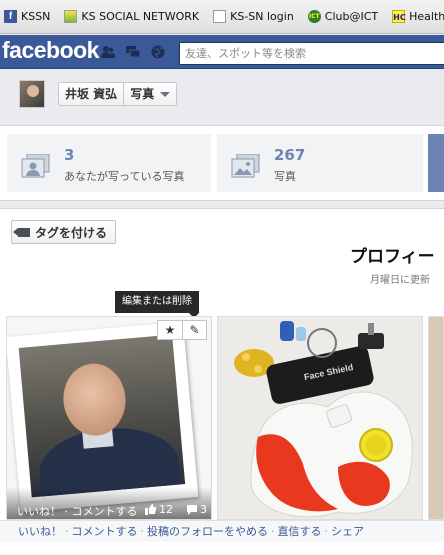 This screenshot has height=555, width=444. I want to click on stat-label: 写真, so click(285, 176).